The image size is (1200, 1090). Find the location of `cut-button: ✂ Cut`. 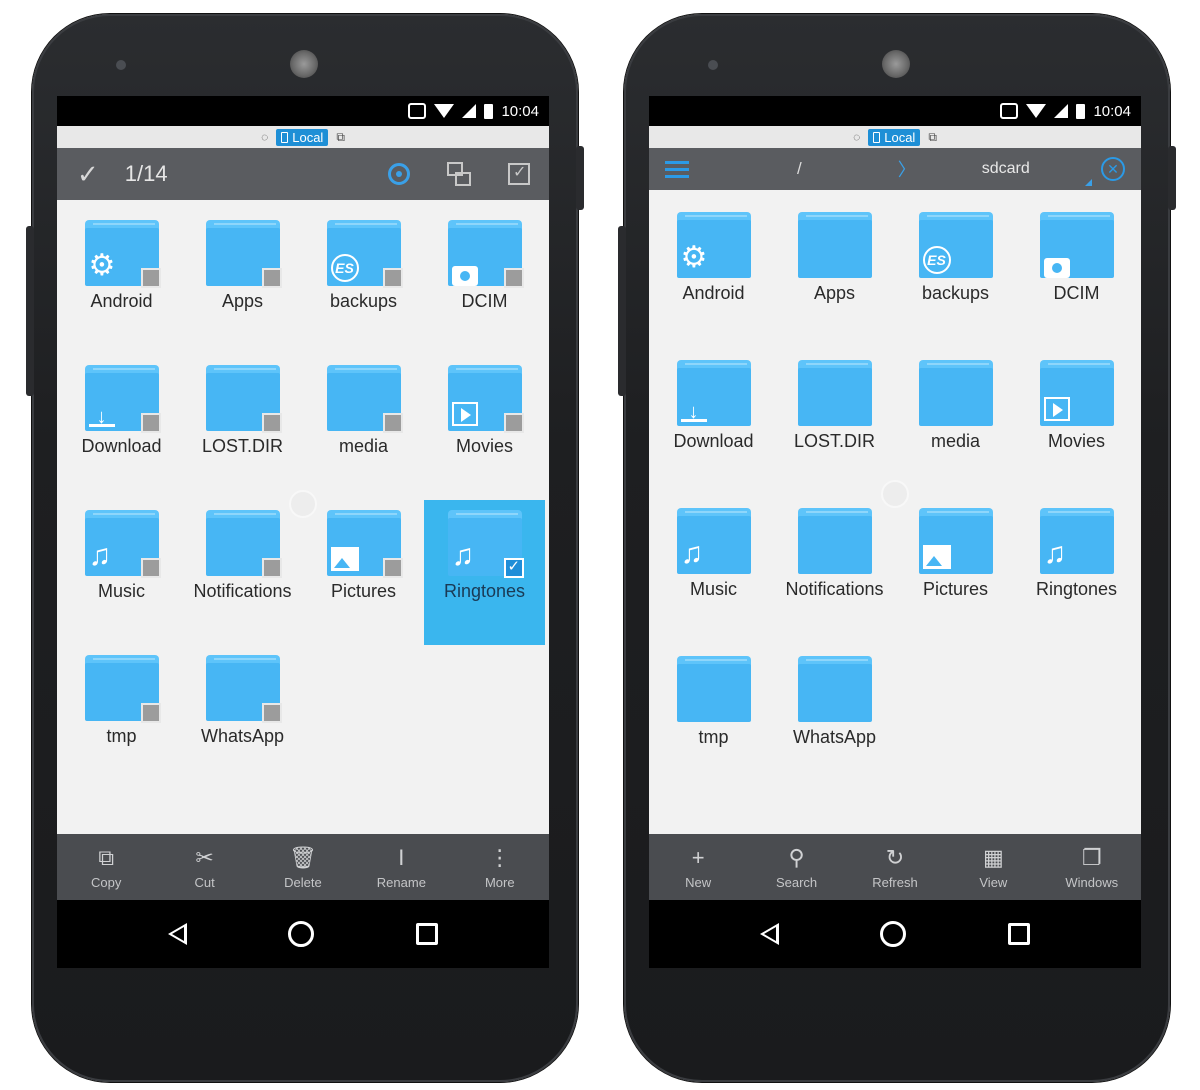

cut-button: ✂ Cut is located at coordinates (205, 867).